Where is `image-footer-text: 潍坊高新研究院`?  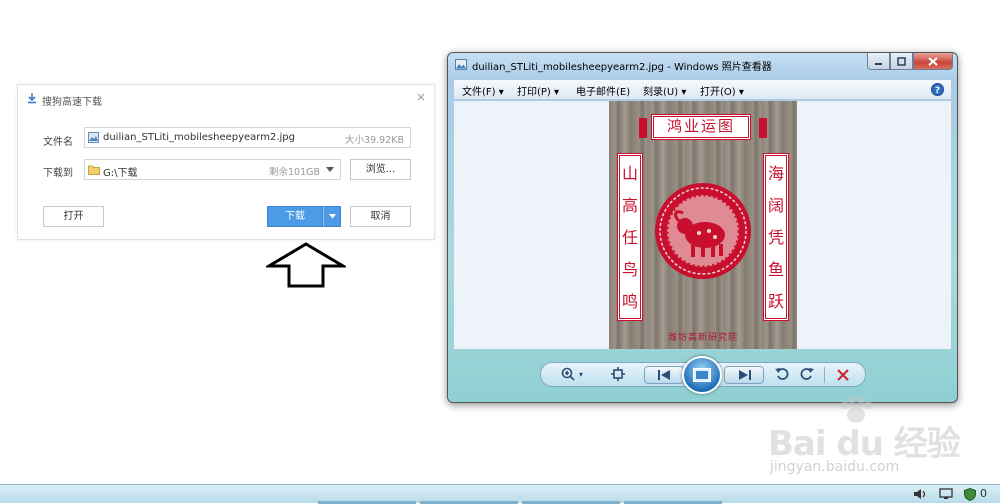 image-footer-text: 潍坊高新研究院 is located at coordinates (702, 338).